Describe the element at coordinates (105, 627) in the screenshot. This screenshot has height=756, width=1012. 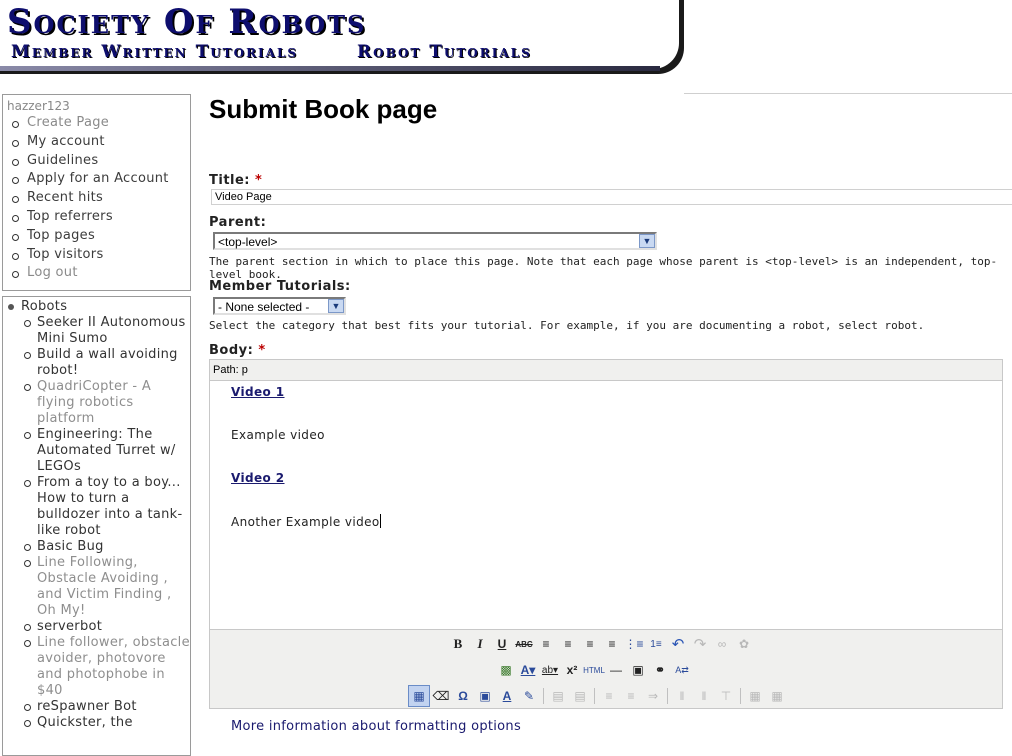
I see `tree-item: serverbot` at that location.